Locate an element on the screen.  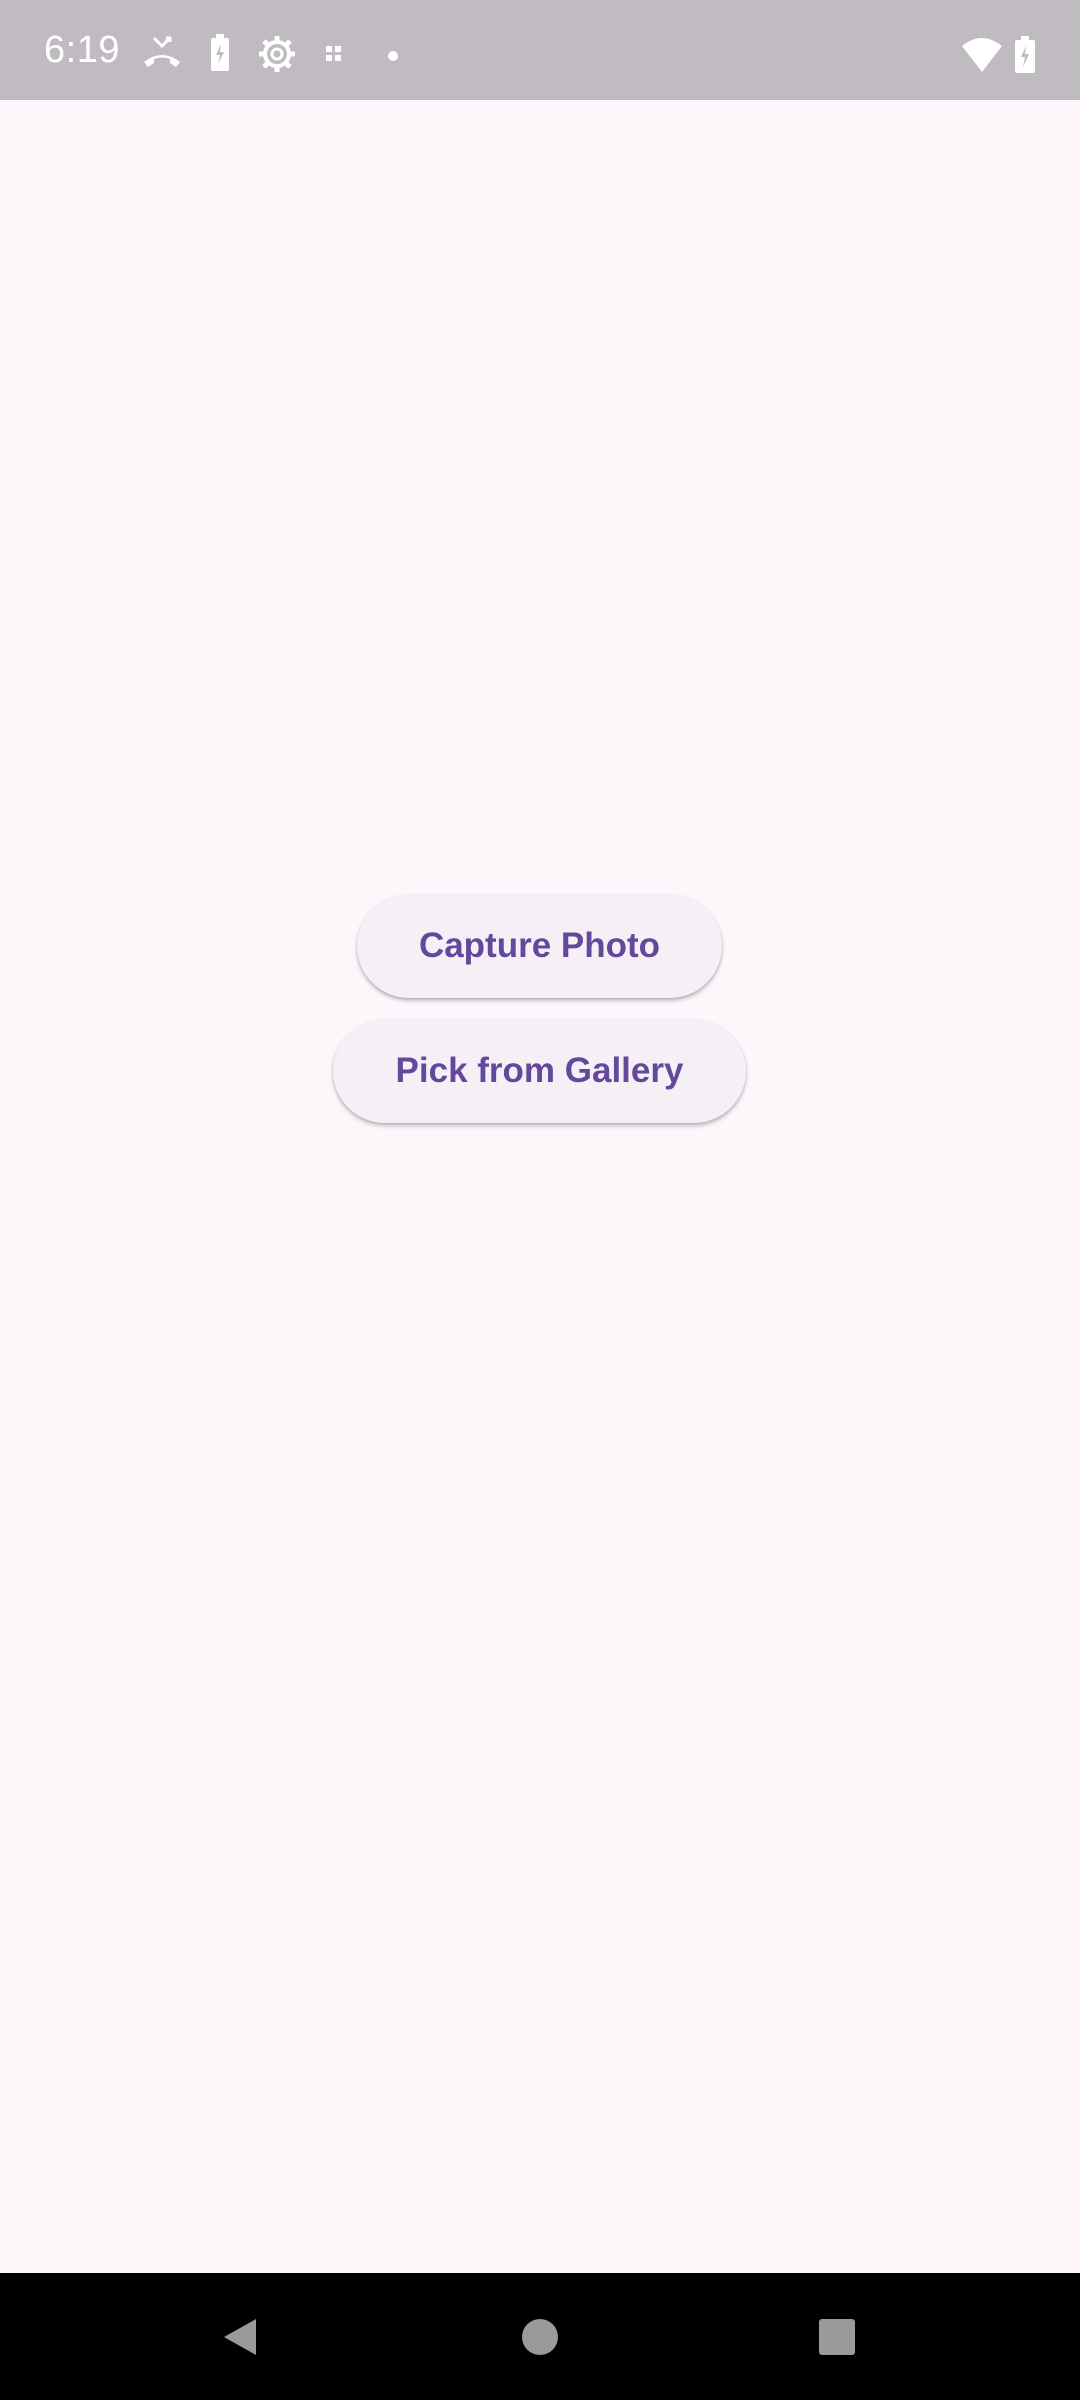
back-button is located at coordinates (240, 2336).